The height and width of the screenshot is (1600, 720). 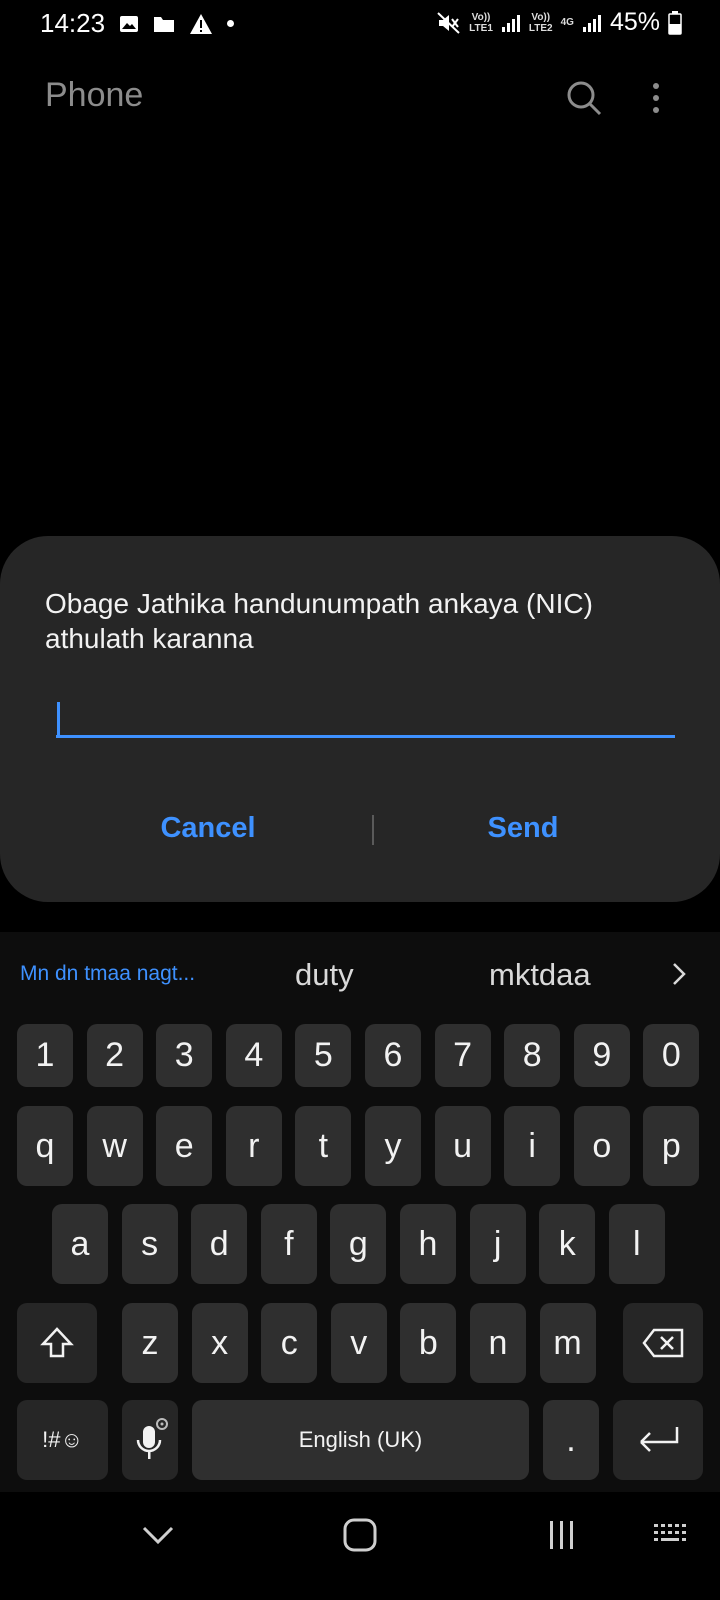 What do you see at coordinates (428, 1244) in the screenshot?
I see `key-h: h` at bounding box center [428, 1244].